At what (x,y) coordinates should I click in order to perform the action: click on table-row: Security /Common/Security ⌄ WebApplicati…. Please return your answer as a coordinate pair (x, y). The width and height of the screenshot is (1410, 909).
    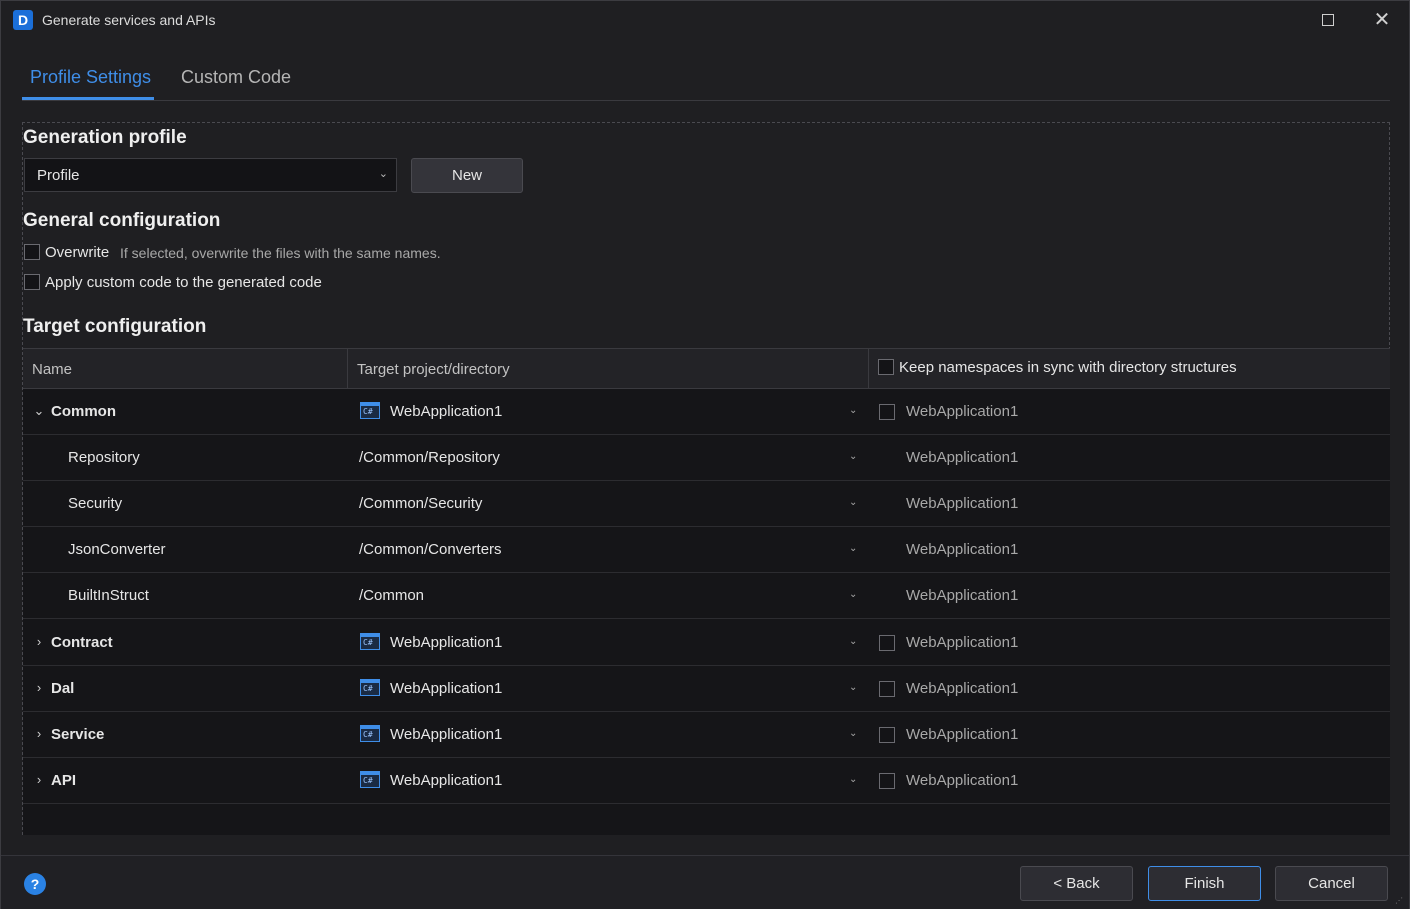
    Looking at the image, I should click on (706, 504).